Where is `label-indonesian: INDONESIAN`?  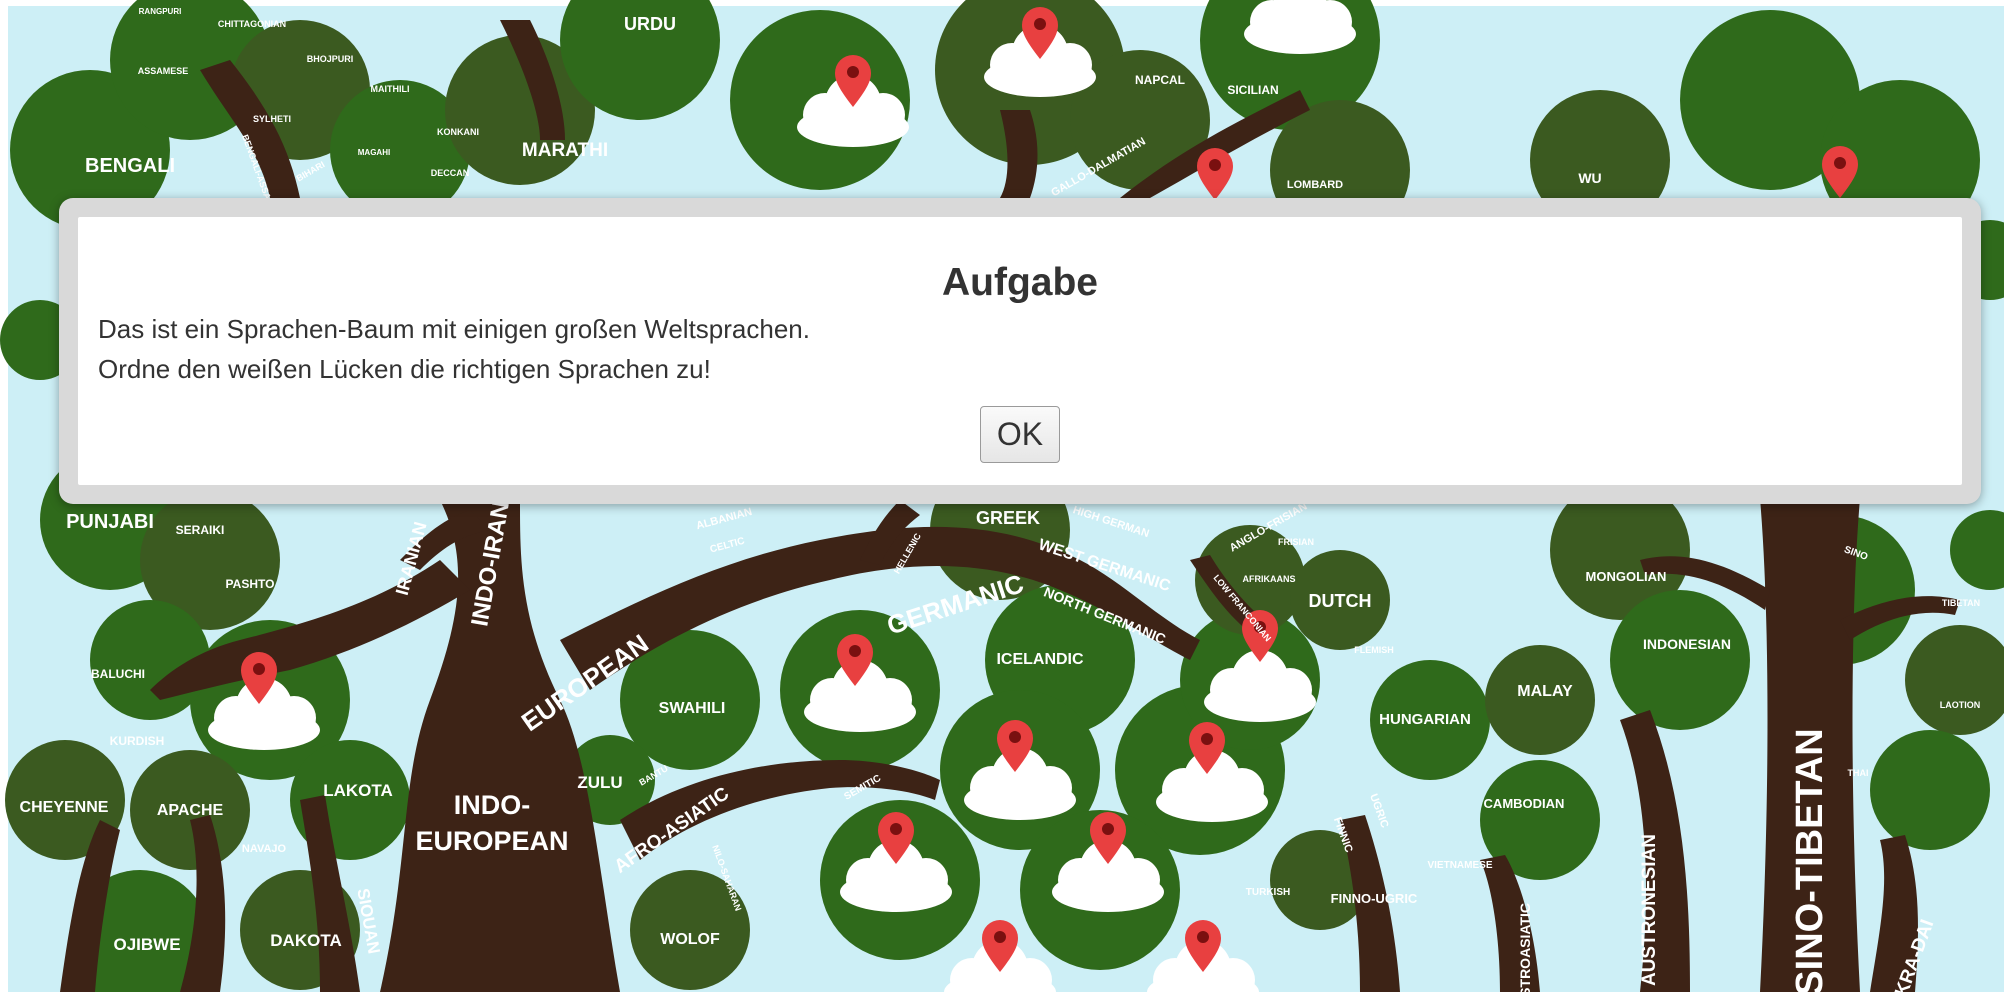
label-indonesian: INDONESIAN is located at coordinates (1687, 644).